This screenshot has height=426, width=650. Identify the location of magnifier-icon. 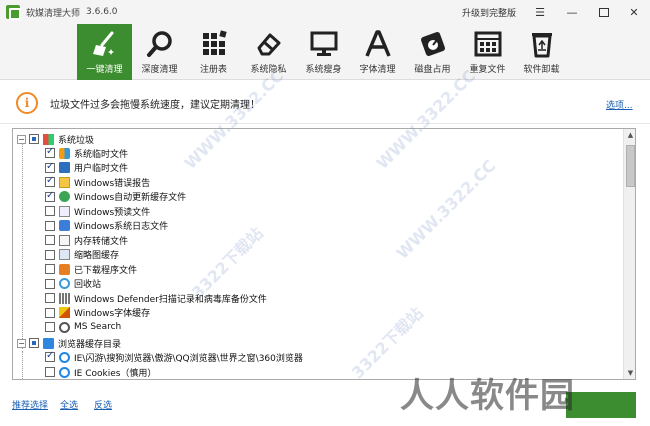
(159, 44).